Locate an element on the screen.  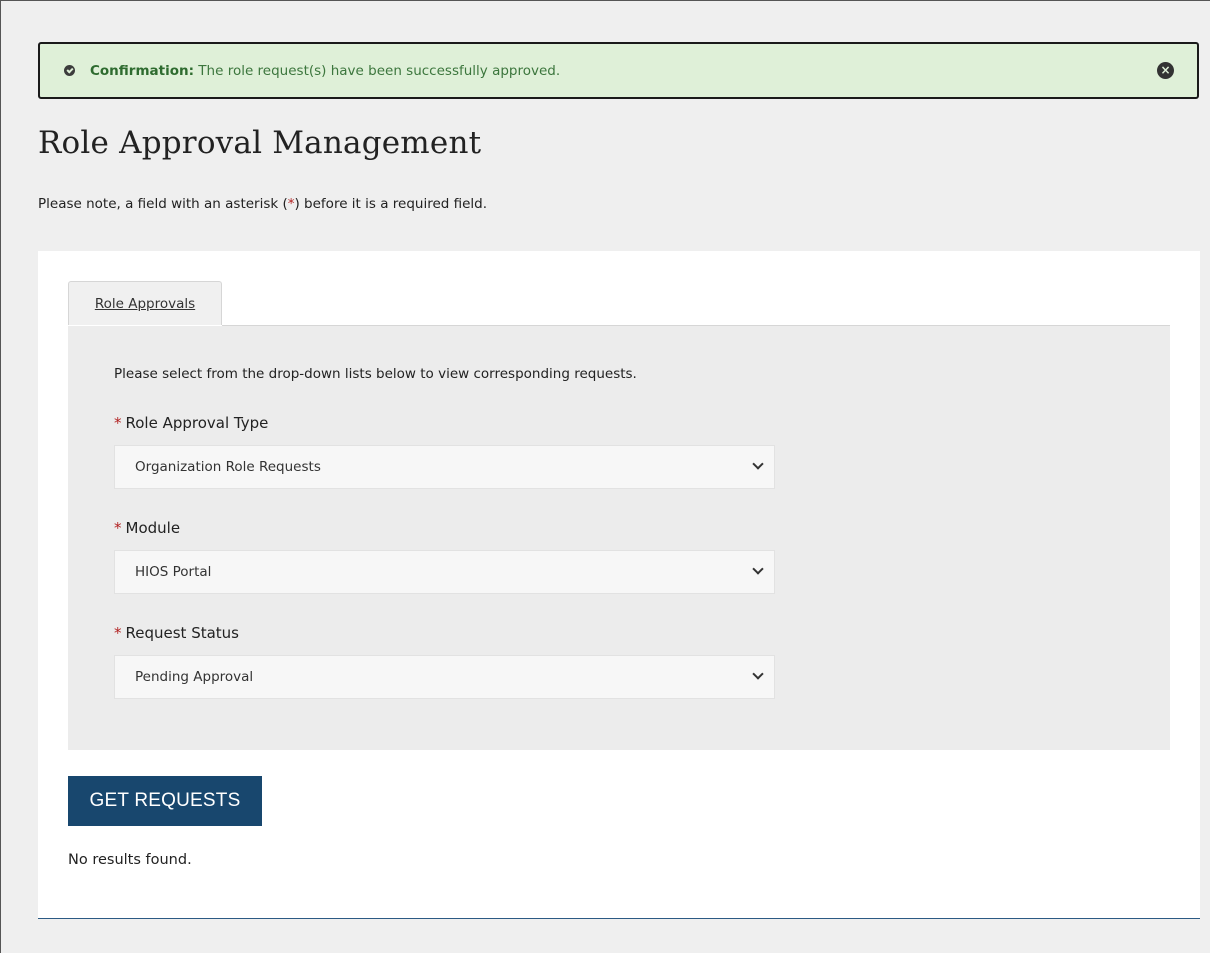
select-value: Organization Role Requests is located at coordinates (228, 467).